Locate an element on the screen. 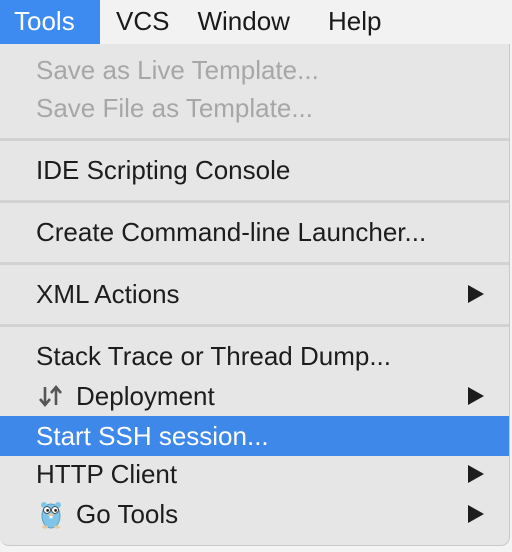  menu-item-label: Go Tools is located at coordinates (127, 513).